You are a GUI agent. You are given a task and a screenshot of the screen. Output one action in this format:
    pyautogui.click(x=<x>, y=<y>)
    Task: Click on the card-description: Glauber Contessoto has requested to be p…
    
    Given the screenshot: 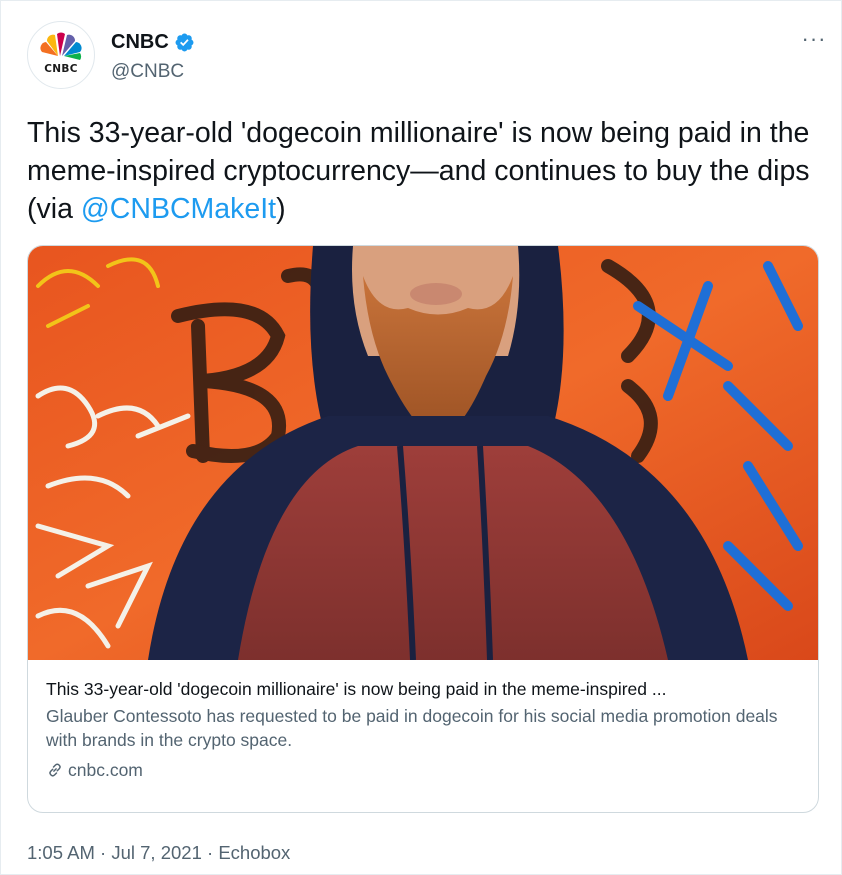 What is the action you would take?
    pyautogui.click(x=412, y=728)
    